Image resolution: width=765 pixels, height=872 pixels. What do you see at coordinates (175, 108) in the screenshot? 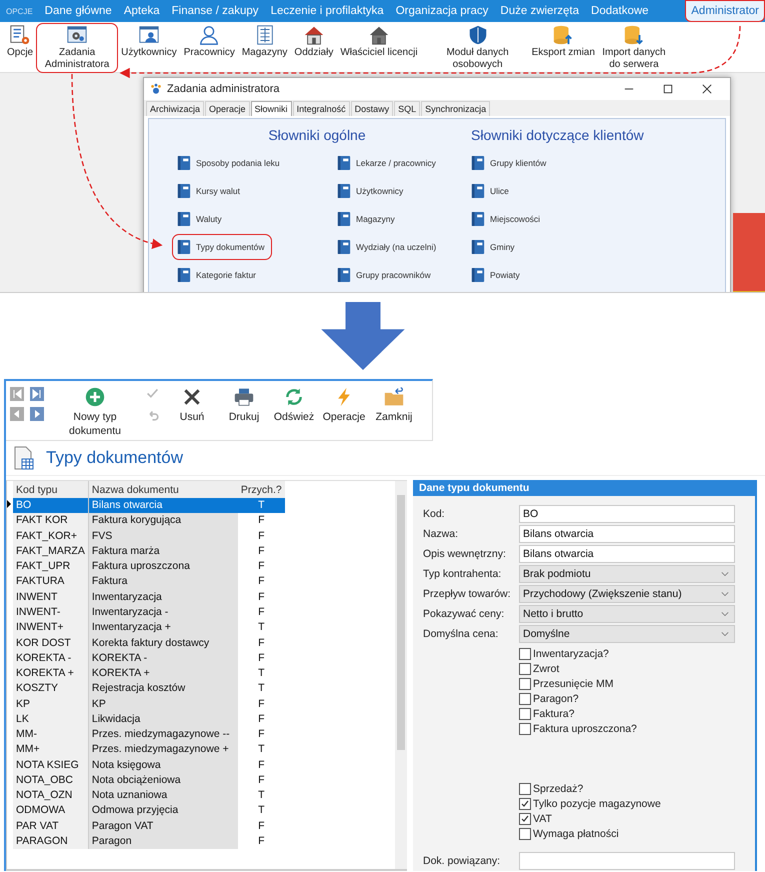
I see `tab: Archiwizacja` at bounding box center [175, 108].